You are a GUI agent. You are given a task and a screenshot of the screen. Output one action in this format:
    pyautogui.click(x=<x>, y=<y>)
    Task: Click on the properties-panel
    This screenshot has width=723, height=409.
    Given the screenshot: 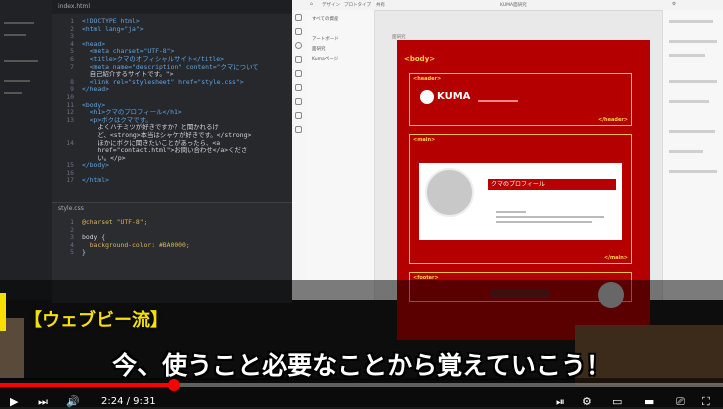 What is the action you would take?
    pyautogui.click(x=692, y=155)
    